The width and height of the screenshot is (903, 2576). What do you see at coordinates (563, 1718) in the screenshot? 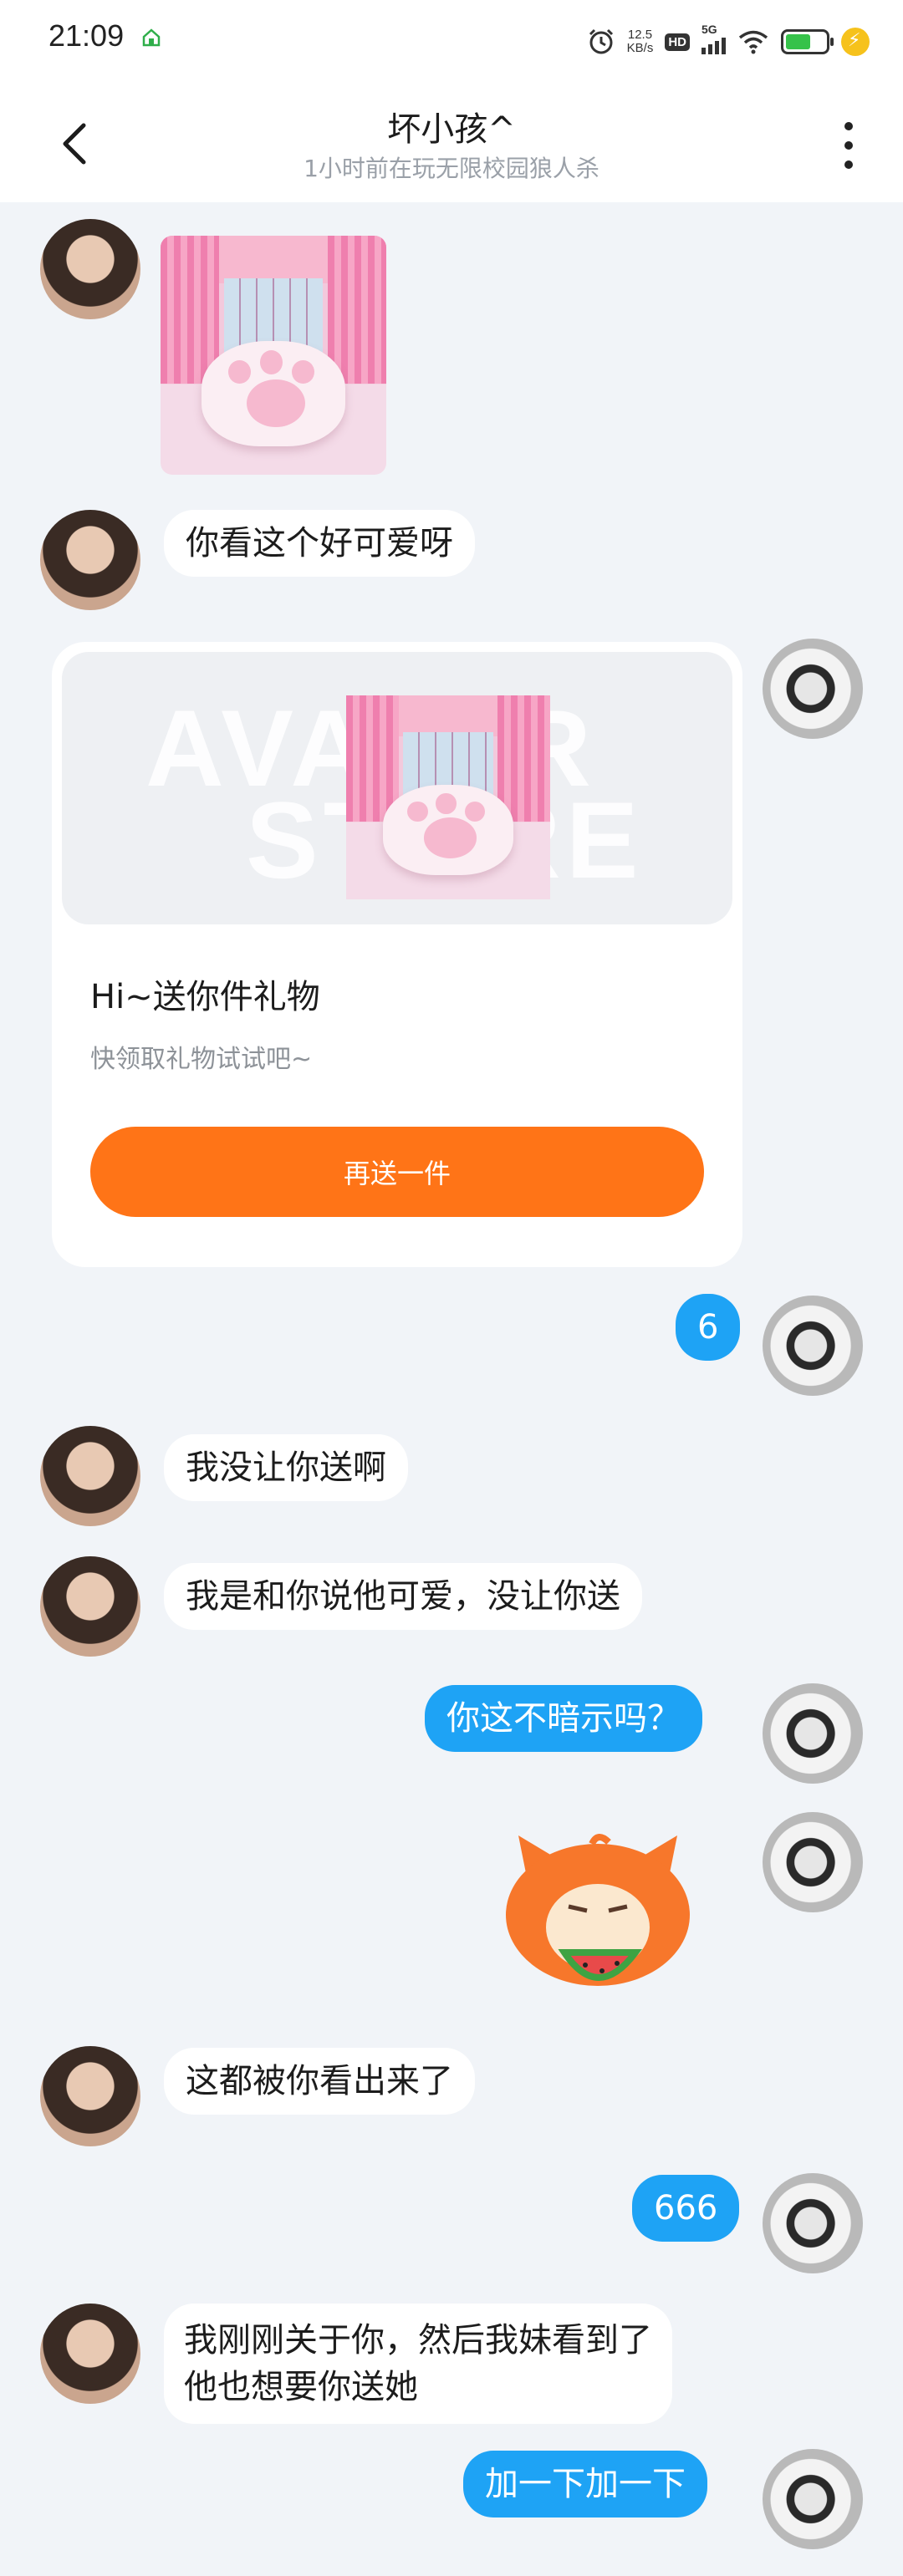
I see `outgoing-message: 你这不暗示吗？` at bounding box center [563, 1718].